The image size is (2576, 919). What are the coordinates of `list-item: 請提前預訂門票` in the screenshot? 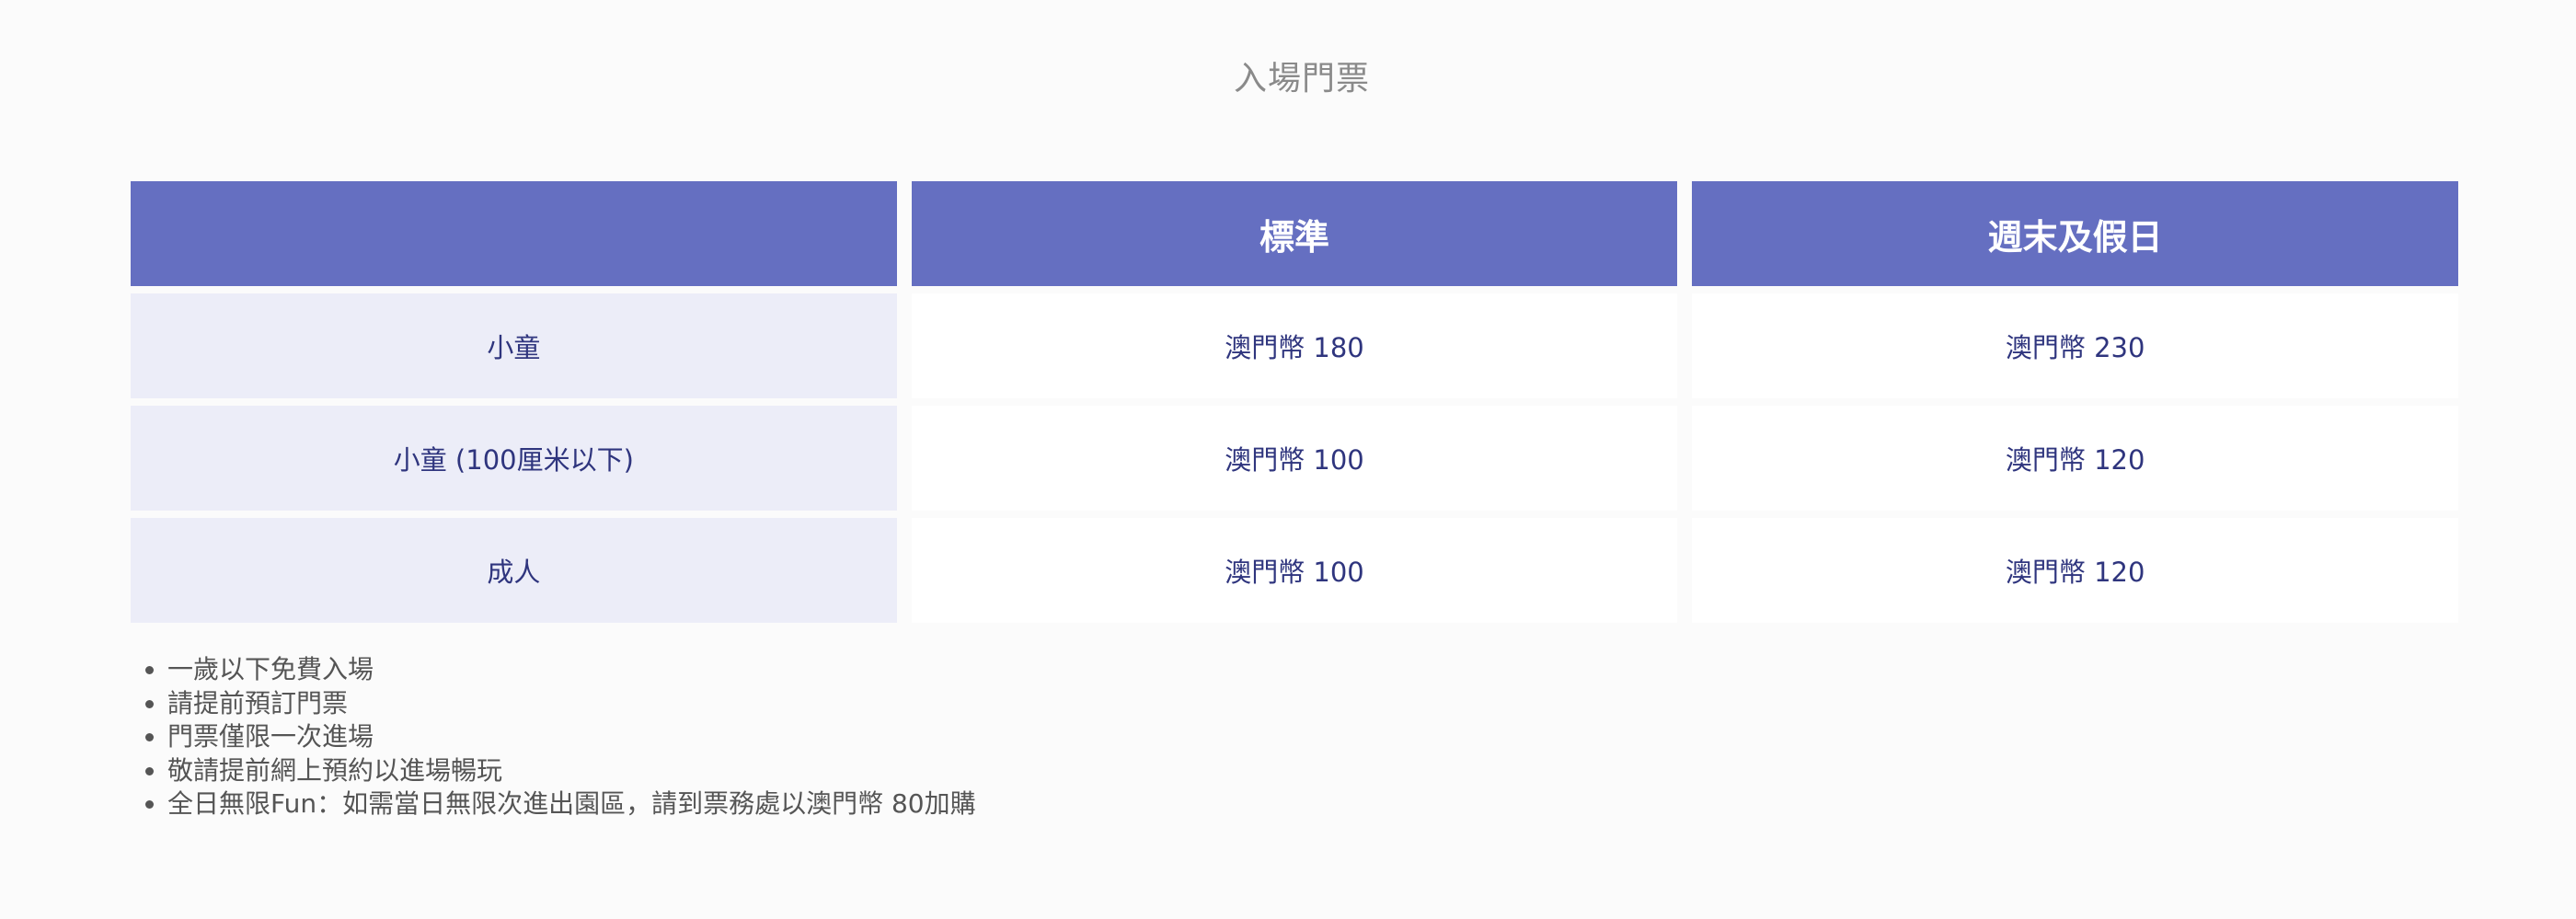 It's located at (571, 704).